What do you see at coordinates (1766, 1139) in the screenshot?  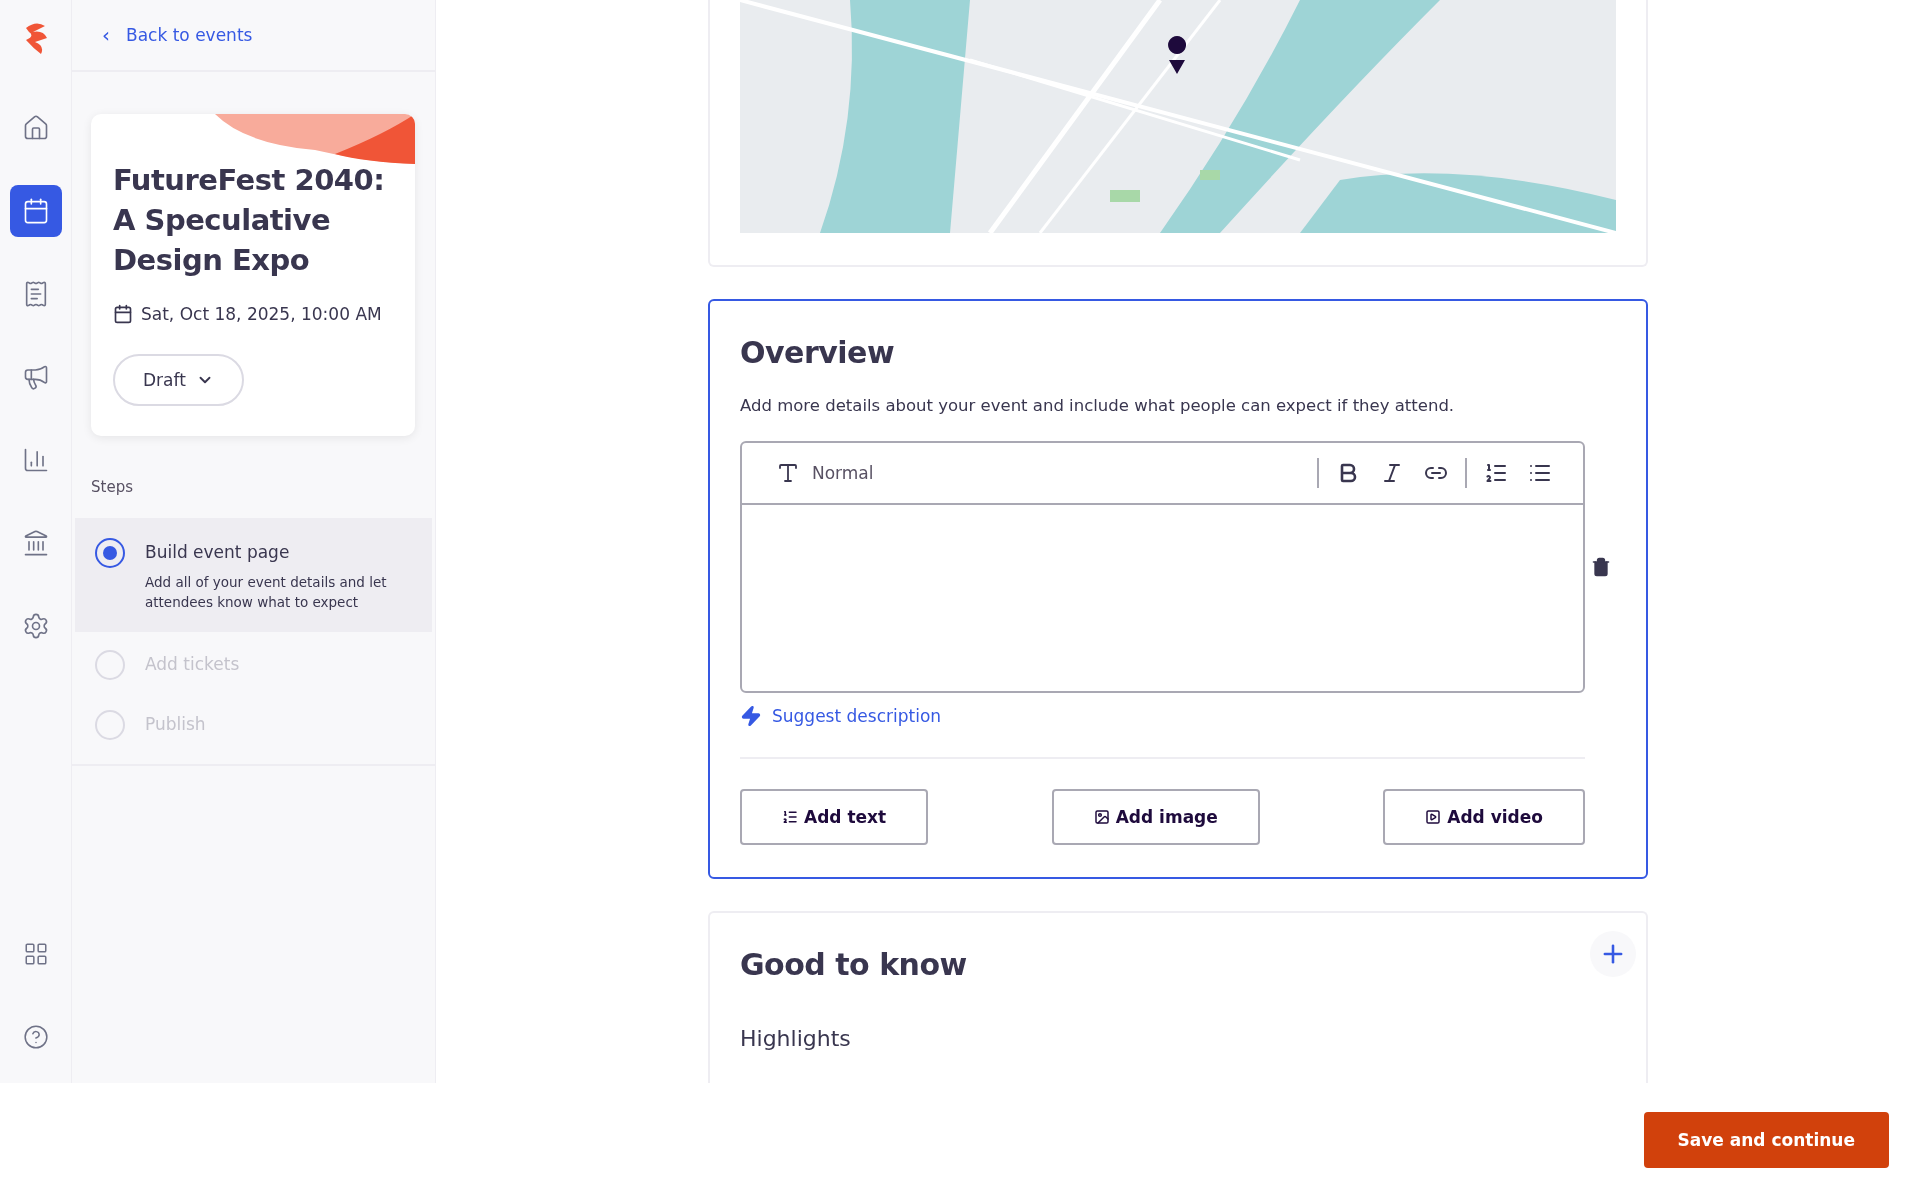 I see `save-button: Save and continue` at bounding box center [1766, 1139].